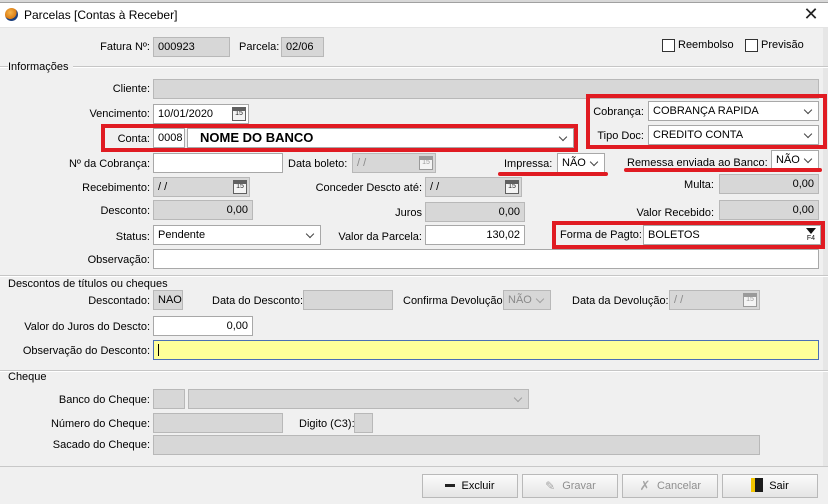 The image size is (828, 504). Describe the element at coordinates (620, 136) in the screenshot. I see `tipo-doc-label: Tipo Doc:` at that location.